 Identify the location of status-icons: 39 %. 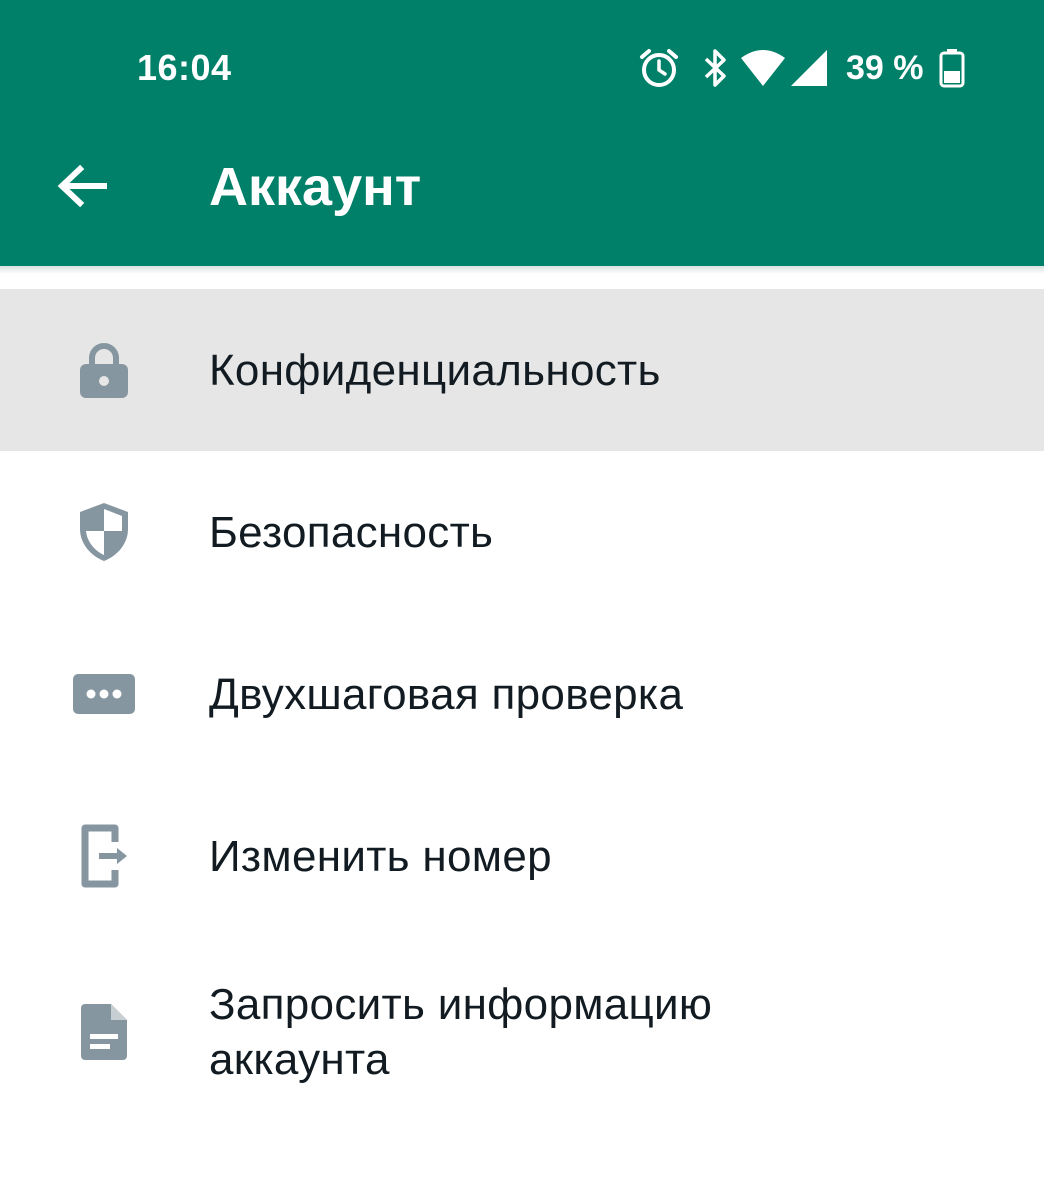
(801, 68).